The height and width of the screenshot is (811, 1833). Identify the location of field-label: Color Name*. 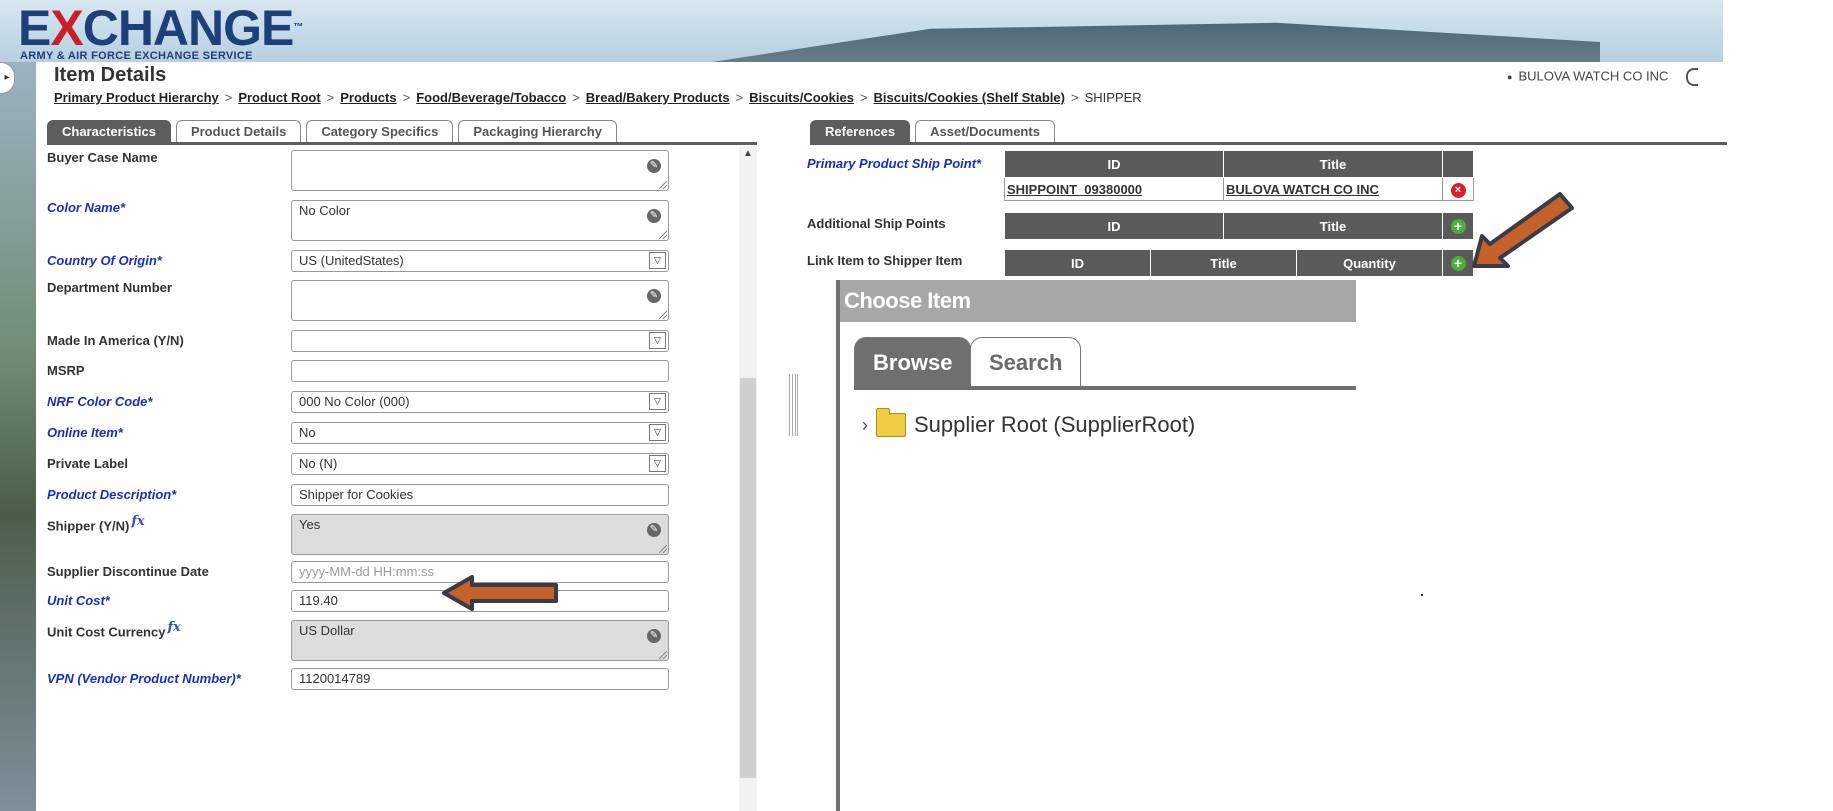
(86, 207).